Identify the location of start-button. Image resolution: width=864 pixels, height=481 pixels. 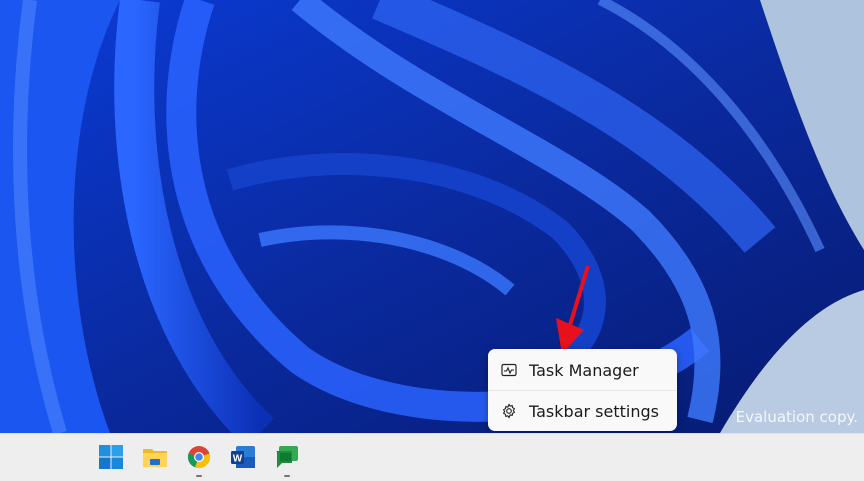
(111, 457).